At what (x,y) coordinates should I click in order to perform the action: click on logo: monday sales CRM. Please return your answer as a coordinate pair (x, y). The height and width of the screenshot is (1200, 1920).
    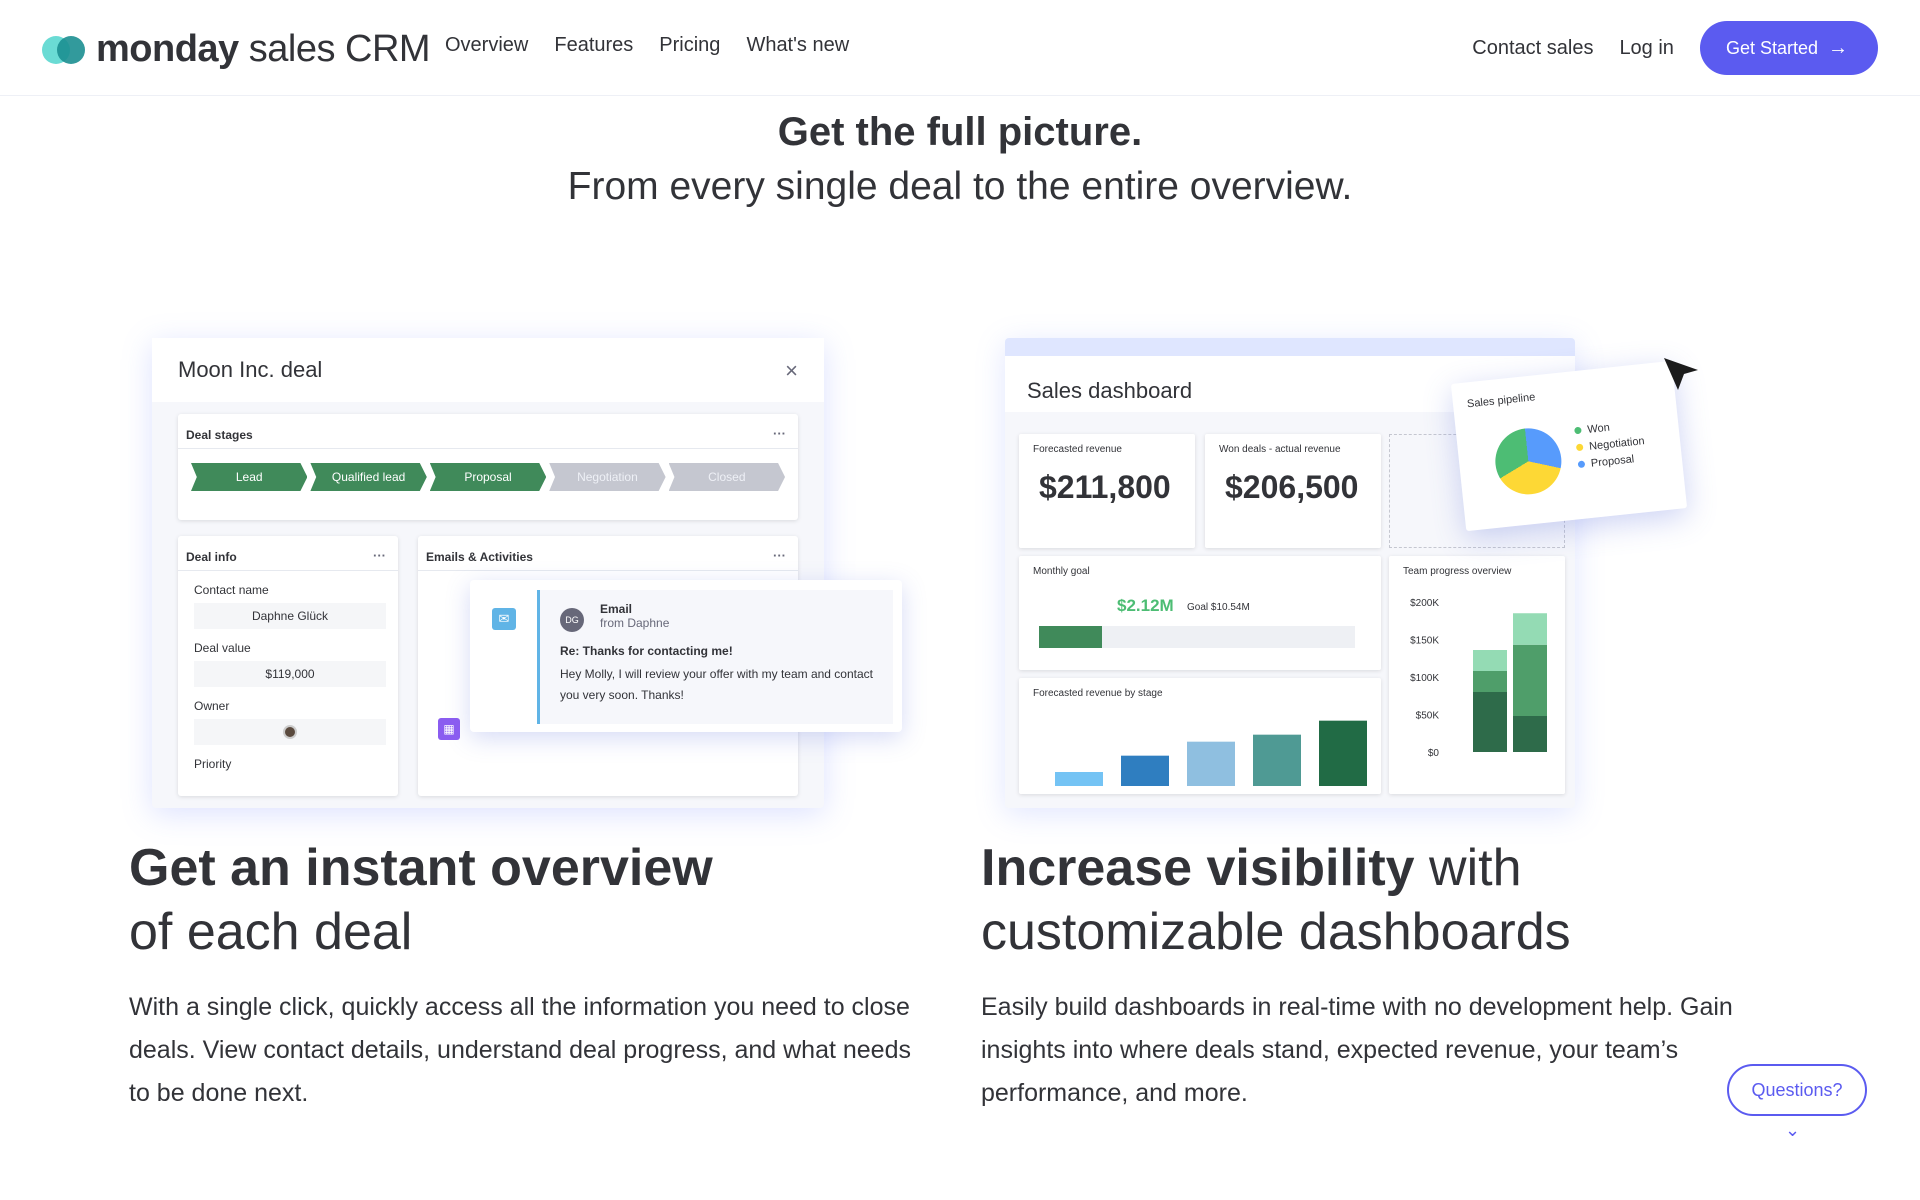
    Looking at the image, I should click on (236, 49).